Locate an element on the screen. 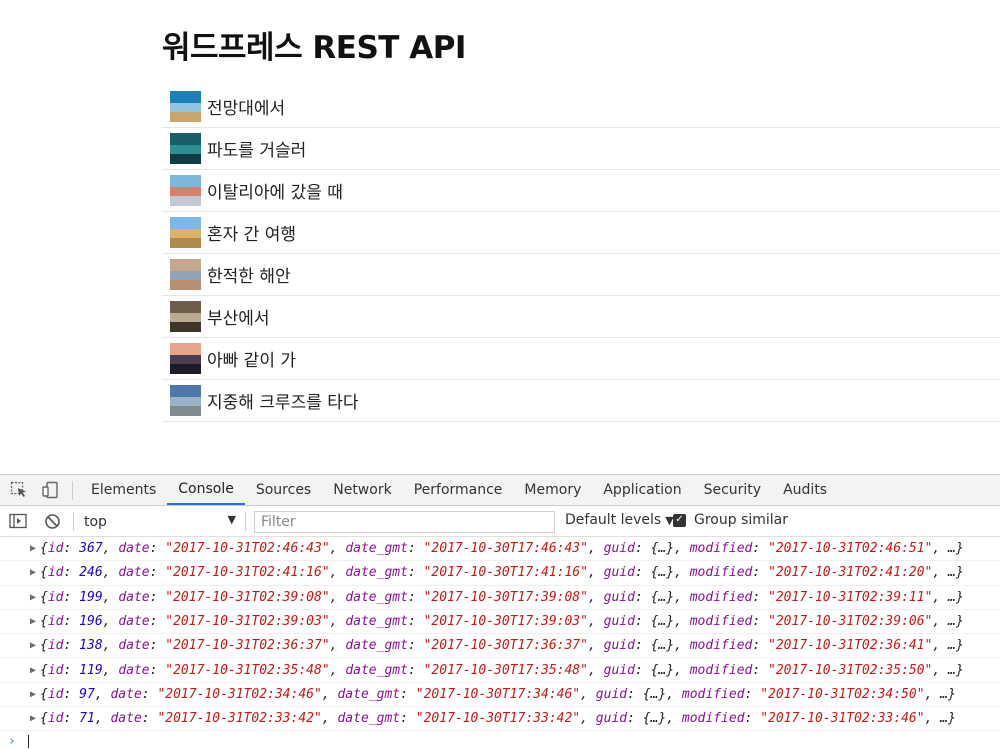 This screenshot has height=749, width=1000. log-date-value: "2017-10-31T02:46:43" is located at coordinates (247, 549).